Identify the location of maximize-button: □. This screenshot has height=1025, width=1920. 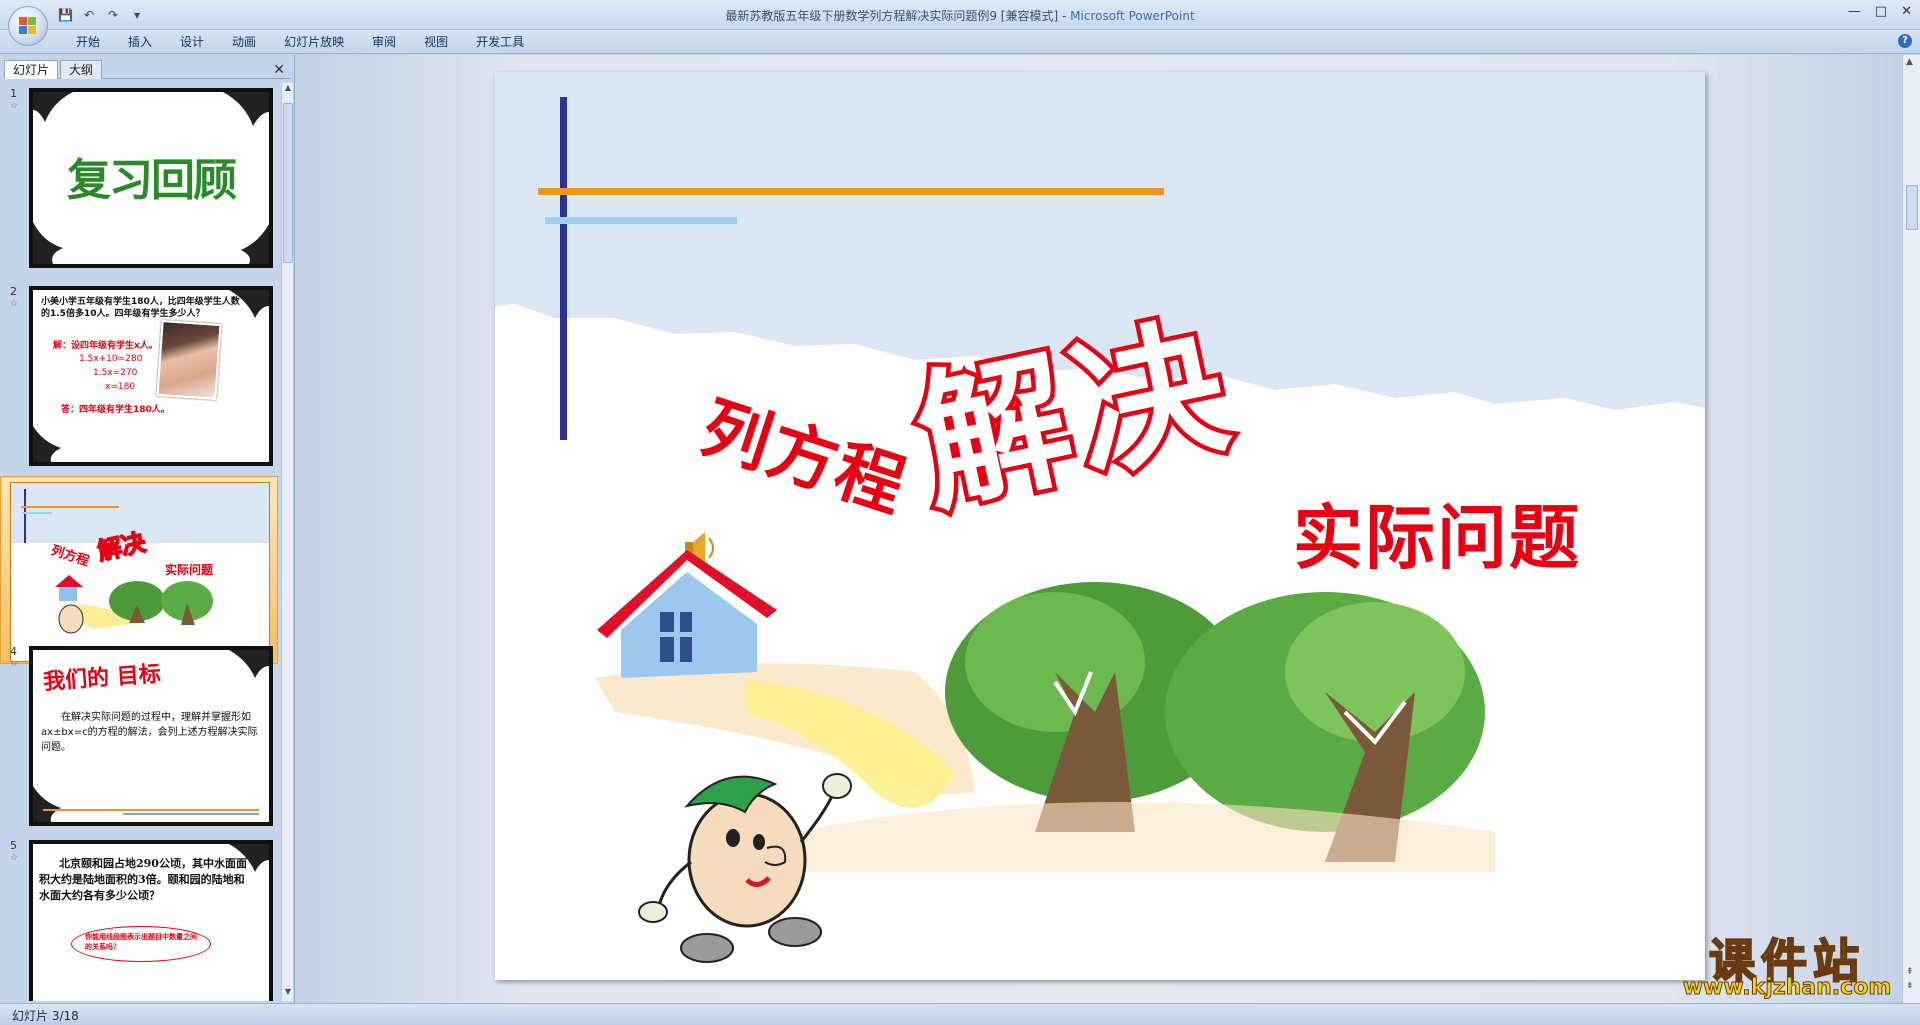
(1881, 11).